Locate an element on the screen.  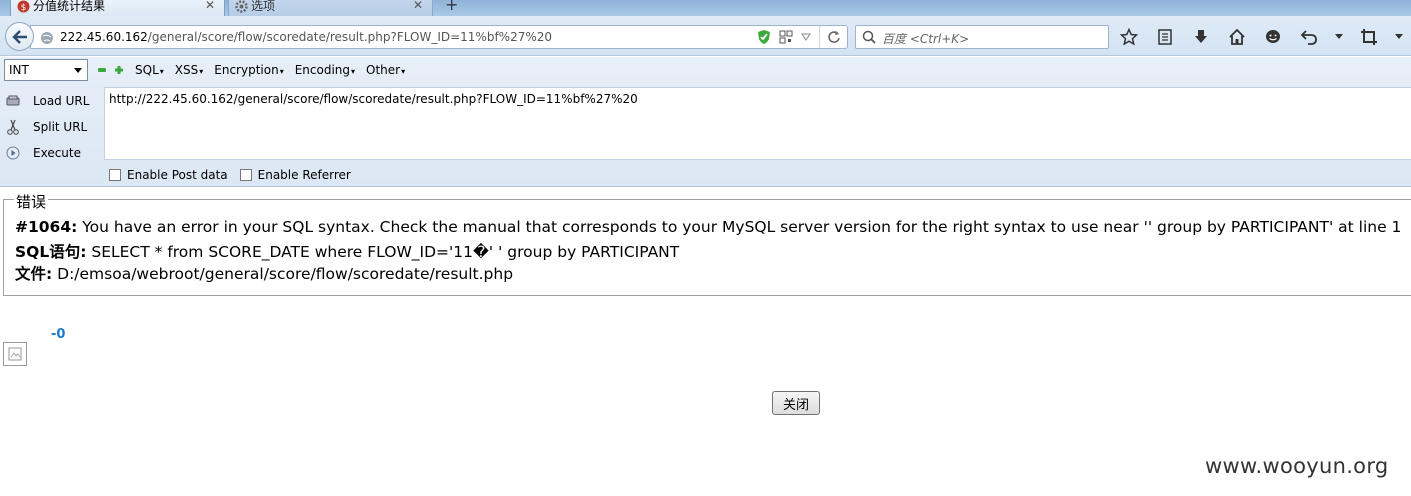
back-button is located at coordinates (19, 36).